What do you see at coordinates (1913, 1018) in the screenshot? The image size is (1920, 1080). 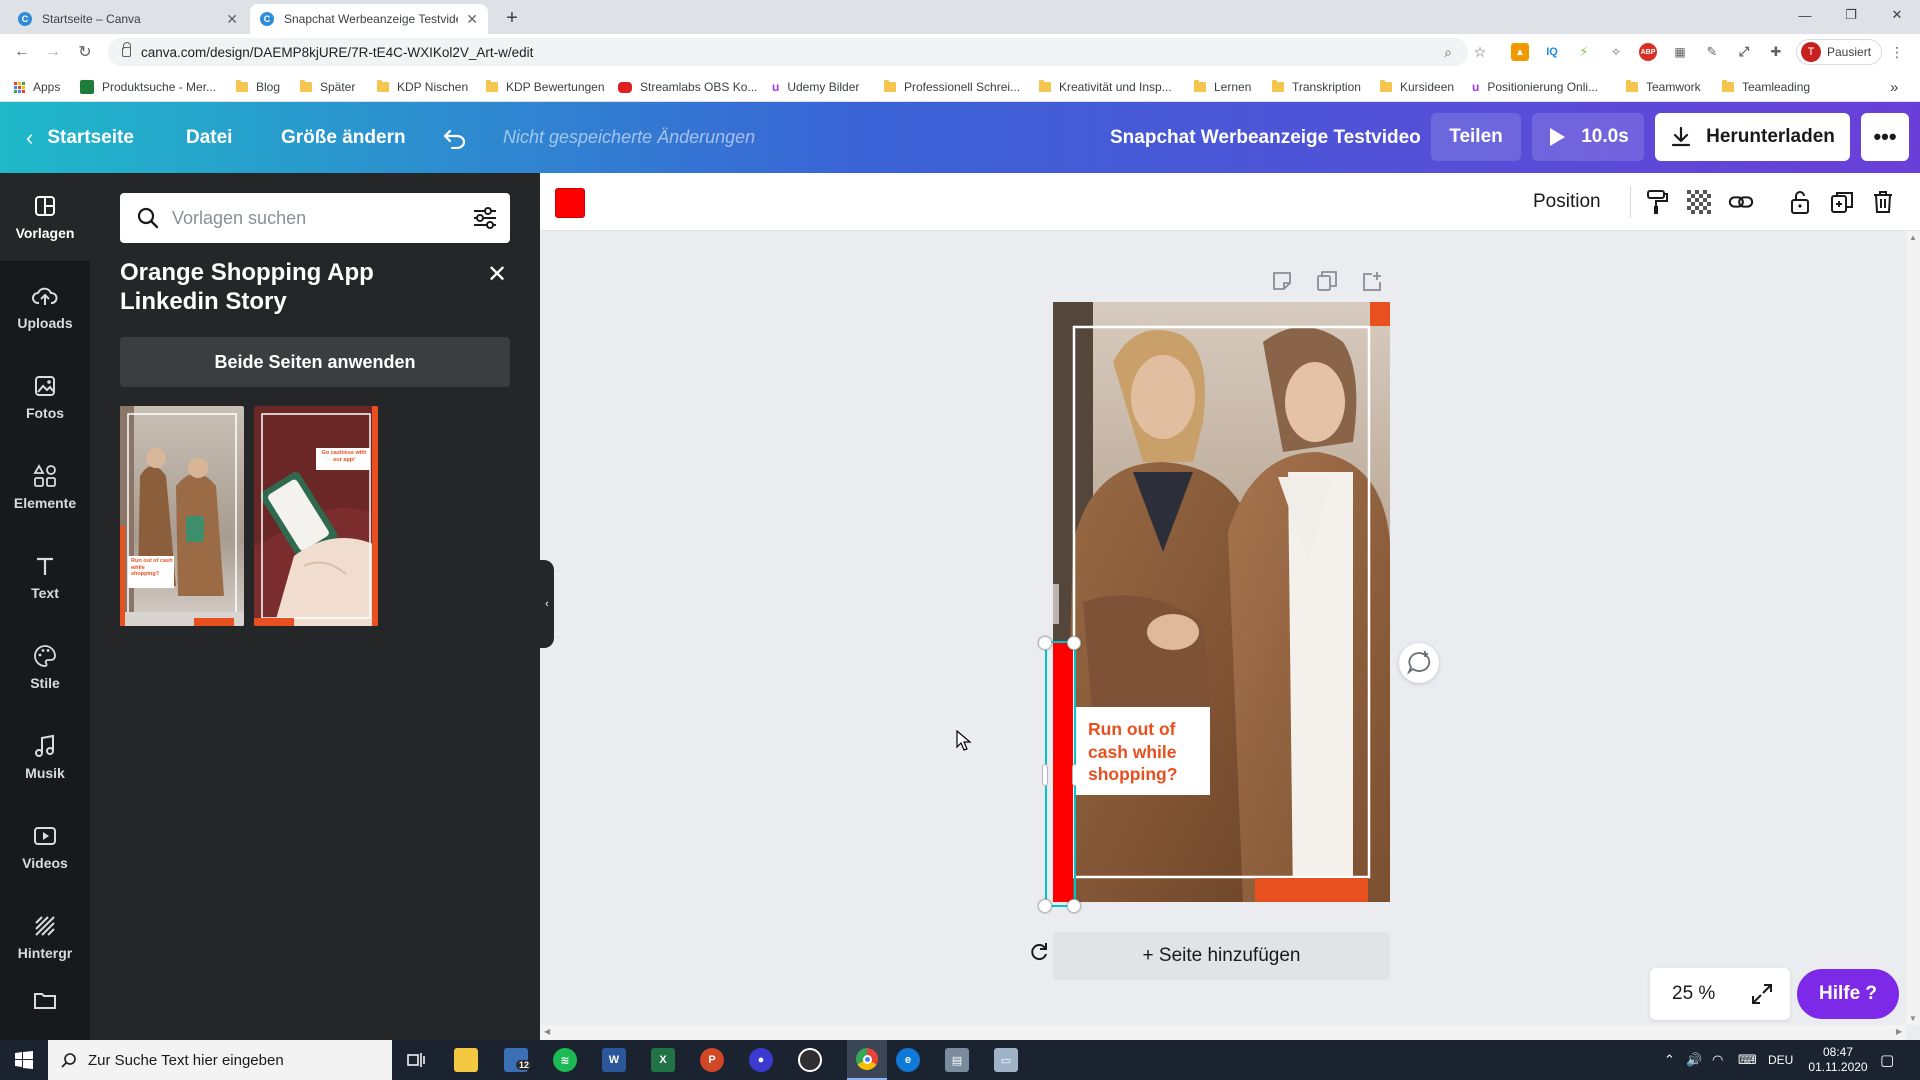 I see `scroll-down-arrow-icon: ▼` at bounding box center [1913, 1018].